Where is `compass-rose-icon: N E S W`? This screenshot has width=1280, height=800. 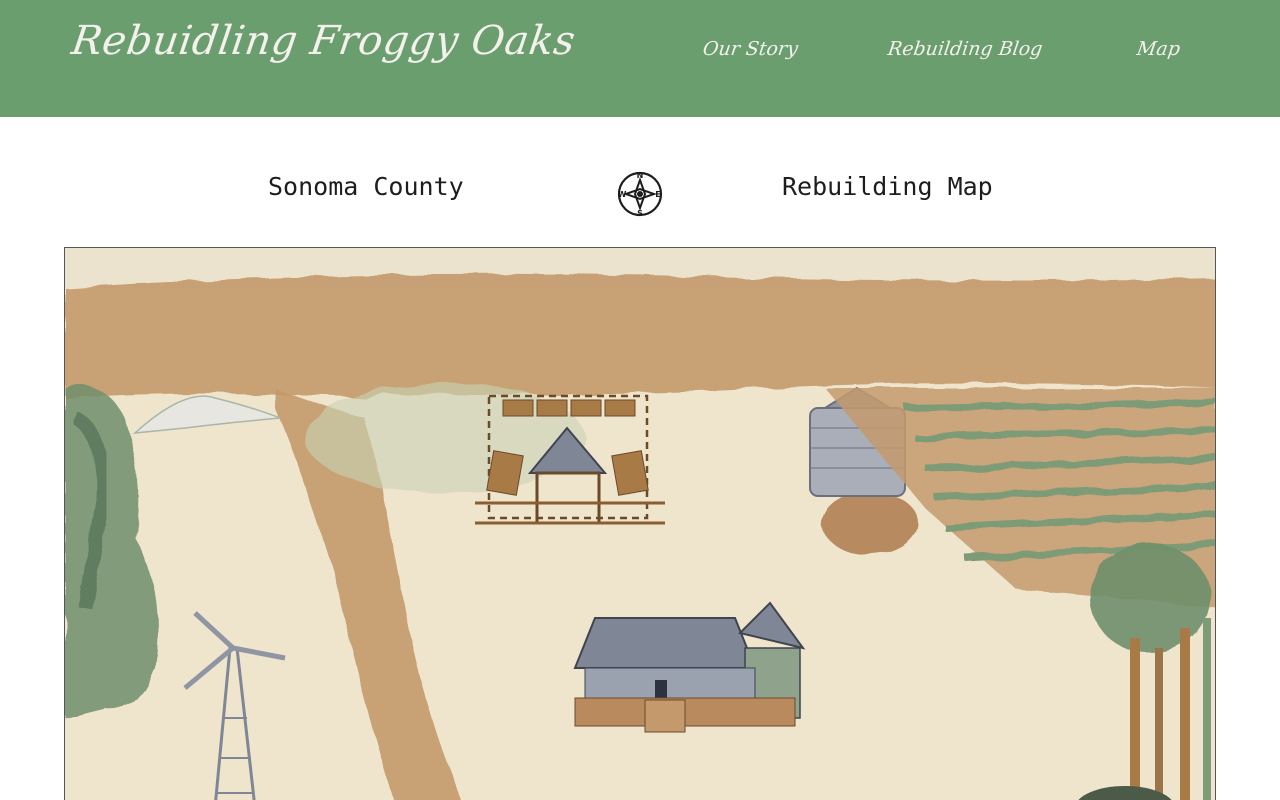 compass-rose-icon: N E S W is located at coordinates (640, 194).